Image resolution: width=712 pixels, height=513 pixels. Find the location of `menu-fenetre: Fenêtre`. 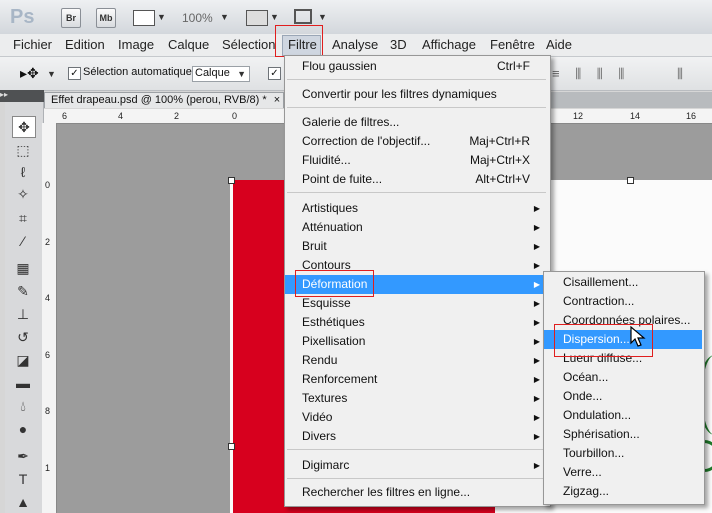

menu-fenetre: Fenêtre is located at coordinates (512, 44).